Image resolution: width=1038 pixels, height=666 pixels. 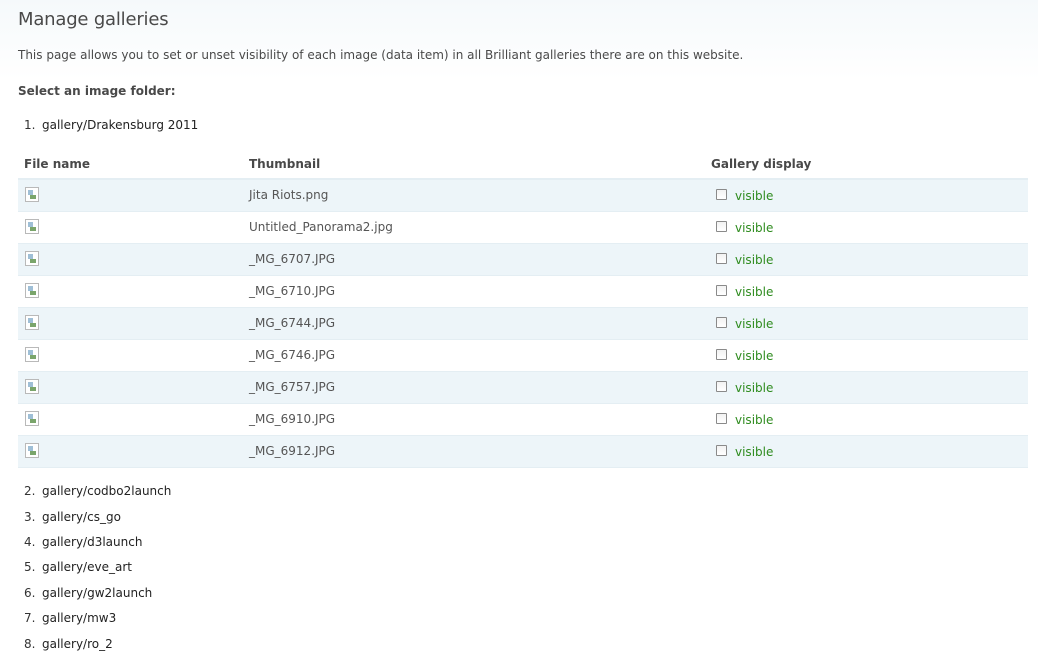 I want to click on file-name: _MG_6912.JPG, so click(x=292, y=451).